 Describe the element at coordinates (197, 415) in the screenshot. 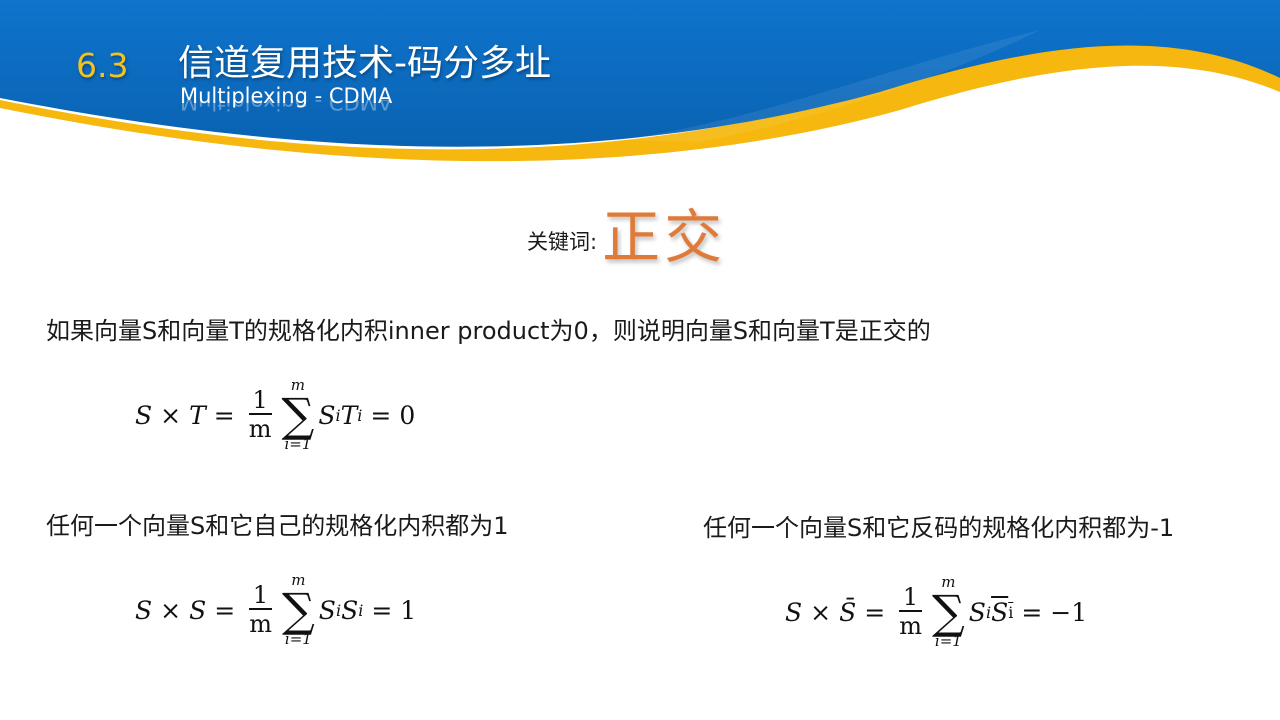

I see `eq-lhs-b: T` at that location.